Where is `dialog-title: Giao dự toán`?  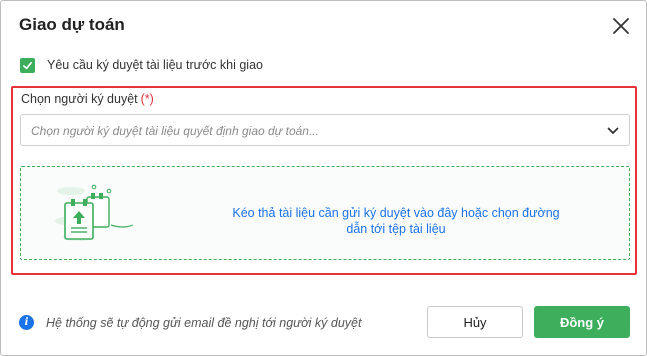 dialog-title: Giao dự toán is located at coordinates (72, 24).